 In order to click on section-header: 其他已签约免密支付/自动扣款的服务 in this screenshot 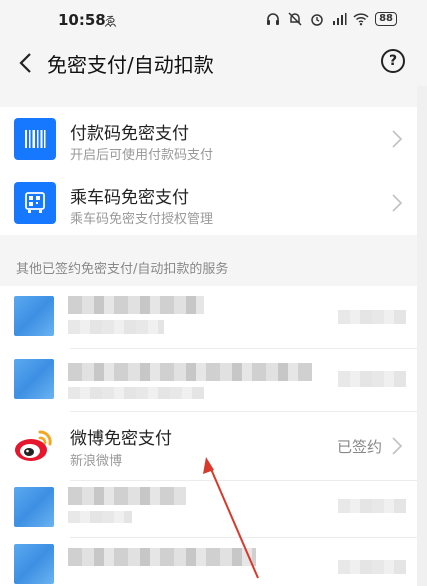, I will do `click(122, 269)`.